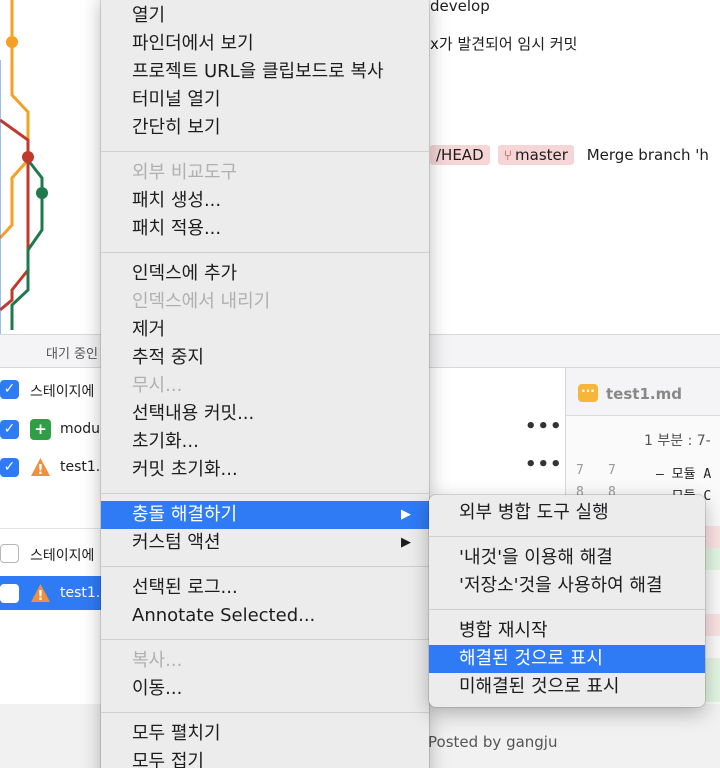 The width and height of the screenshot is (720, 768). Describe the element at coordinates (265, 758) in the screenshot. I see `menu-item-모두-접기: 모두 접기` at that location.